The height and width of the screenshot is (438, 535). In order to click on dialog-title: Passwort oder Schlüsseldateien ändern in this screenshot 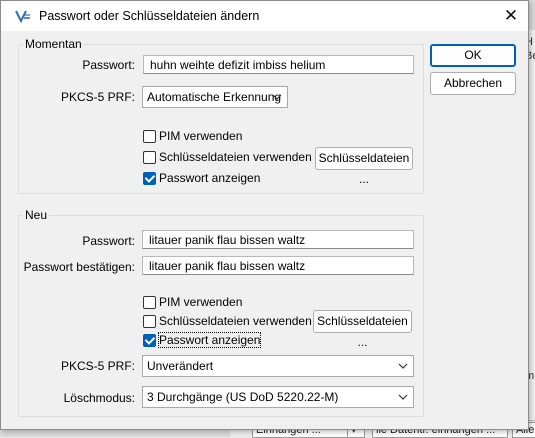, I will do `click(149, 16)`.